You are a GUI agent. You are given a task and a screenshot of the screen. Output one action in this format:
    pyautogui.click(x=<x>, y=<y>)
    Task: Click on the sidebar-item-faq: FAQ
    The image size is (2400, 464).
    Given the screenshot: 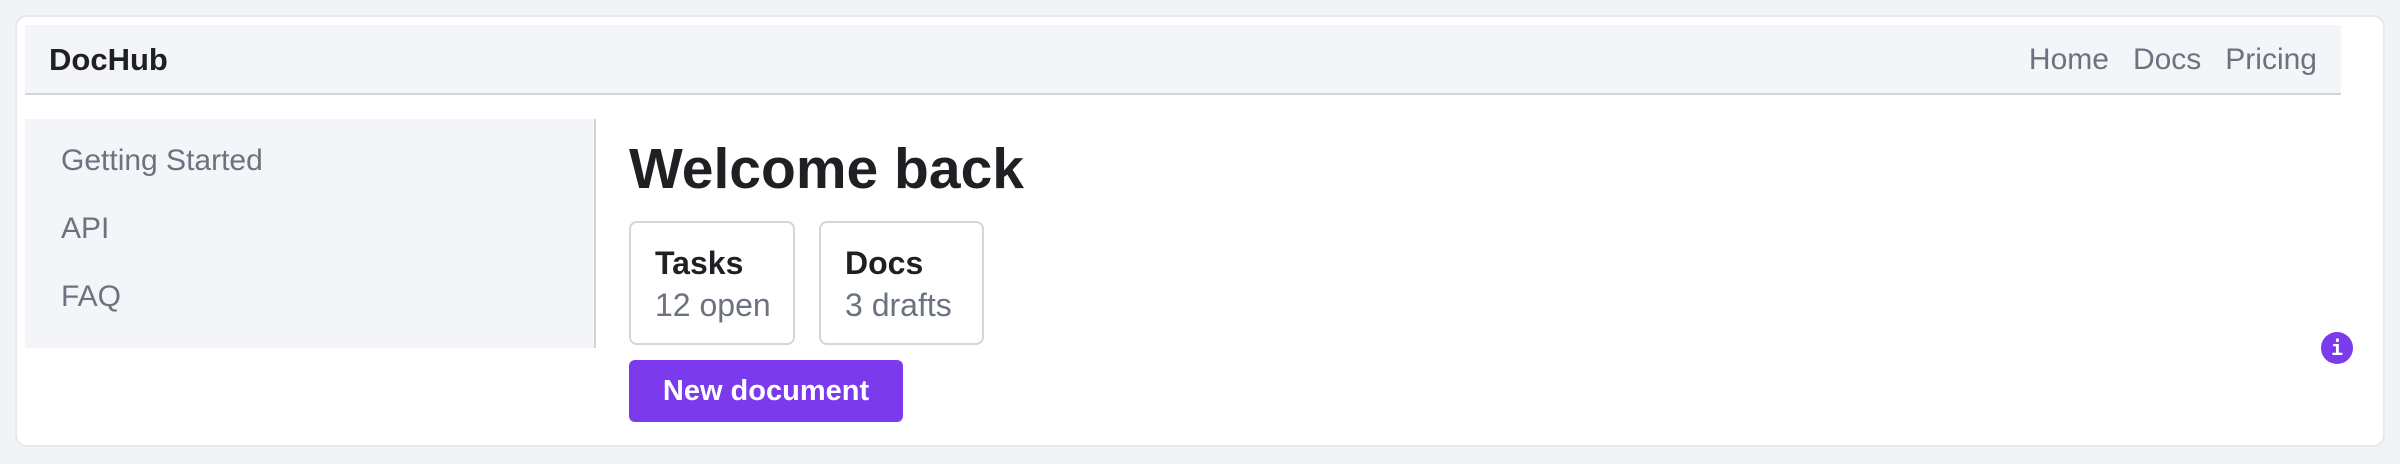 What is the action you would take?
    pyautogui.click(x=309, y=311)
    